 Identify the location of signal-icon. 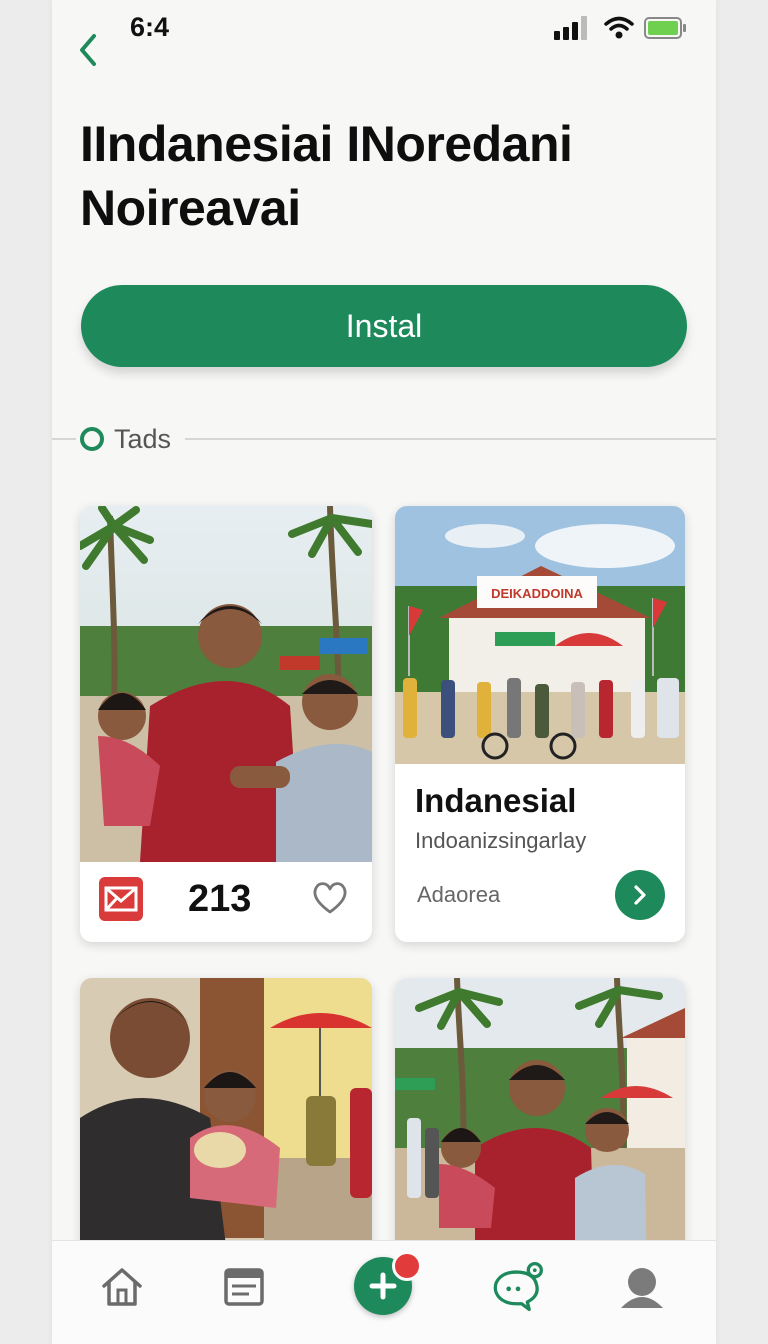
(570, 28).